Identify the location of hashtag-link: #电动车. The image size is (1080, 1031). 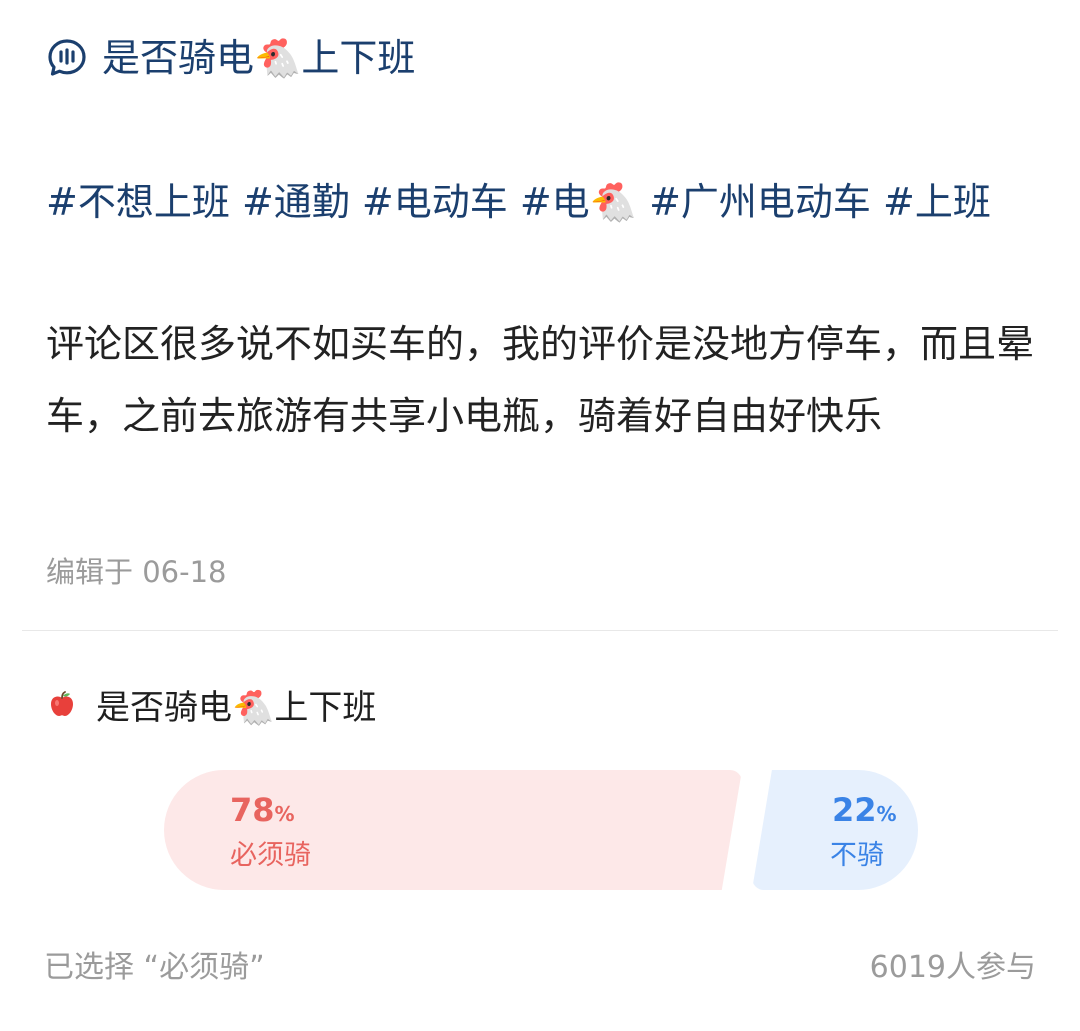
(435, 202).